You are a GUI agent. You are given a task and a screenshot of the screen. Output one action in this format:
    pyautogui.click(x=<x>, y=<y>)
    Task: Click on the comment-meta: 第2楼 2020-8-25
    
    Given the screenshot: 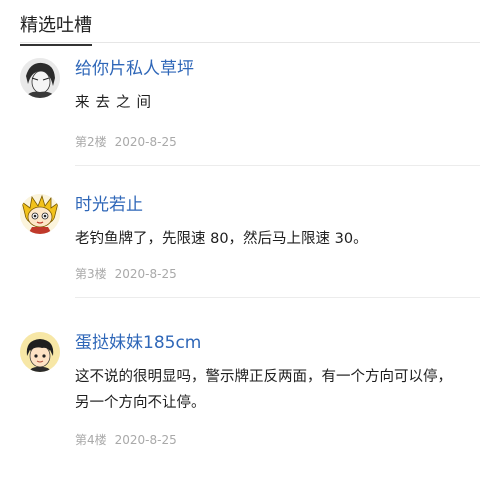 What is the action you would take?
    pyautogui.click(x=126, y=142)
    